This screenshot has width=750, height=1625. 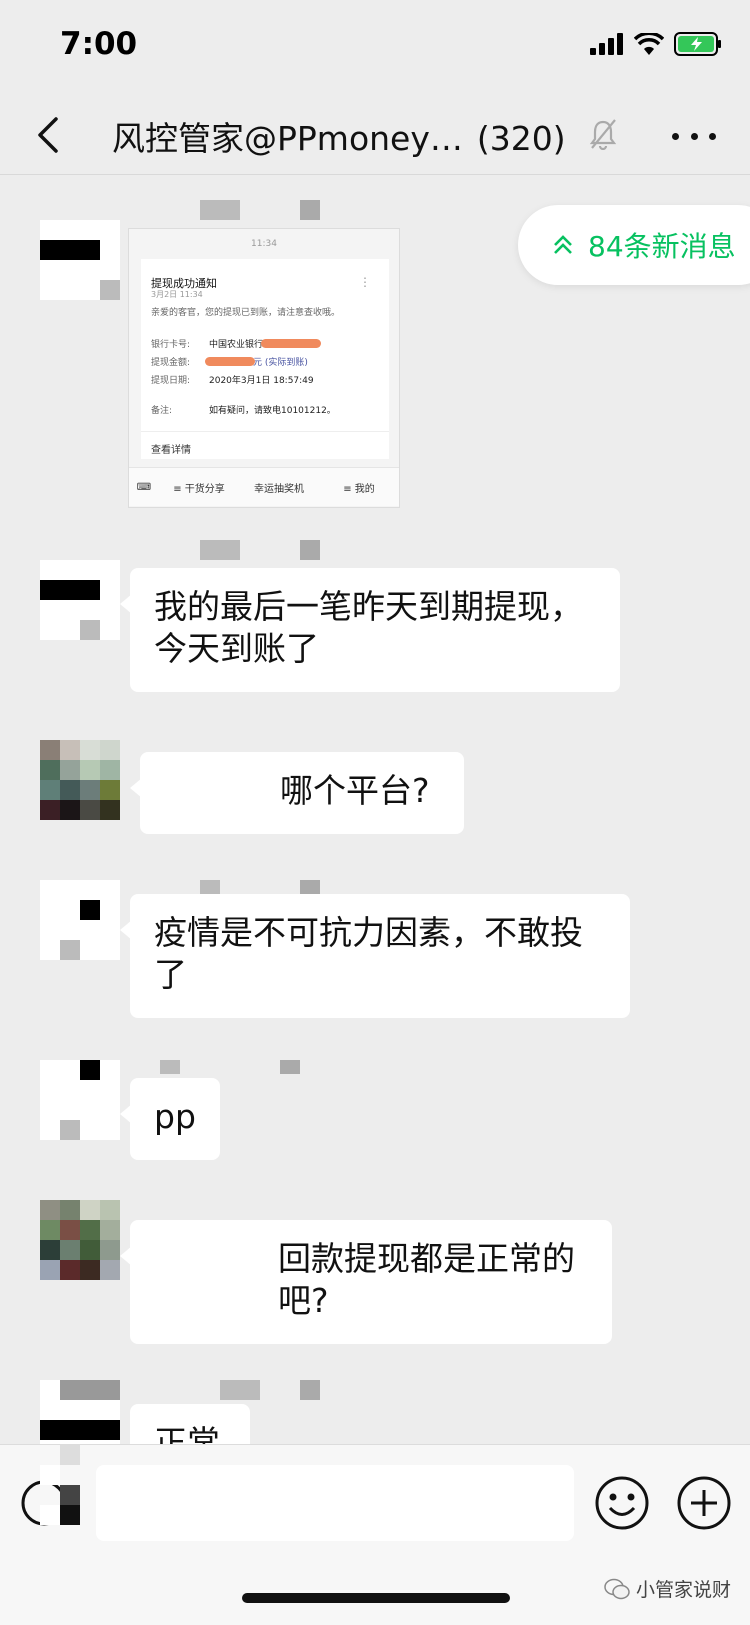 I want to click on back-button, so click(x=48, y=135).